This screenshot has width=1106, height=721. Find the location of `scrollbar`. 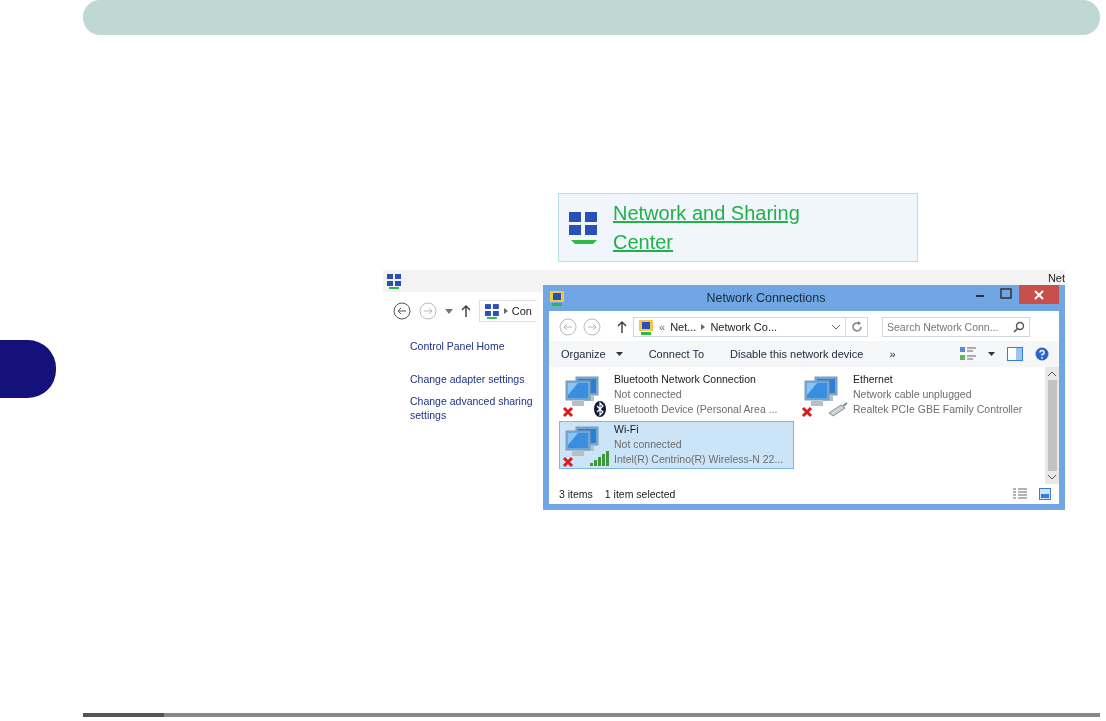

scrollbar is located at coordinates (1052, 425).